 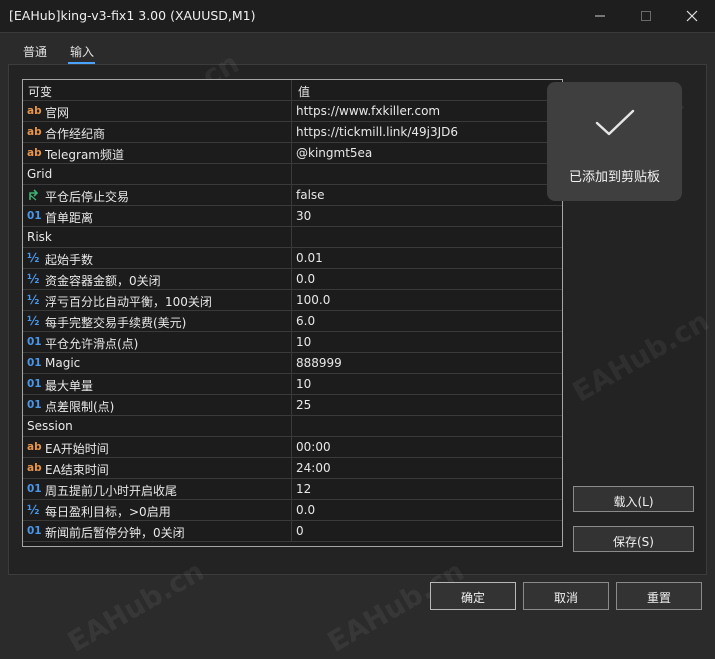 What do you see at coordinates (292, 90) in the screenshot?
I see `table-header: 可变 值` at bounding box center [292, 90].